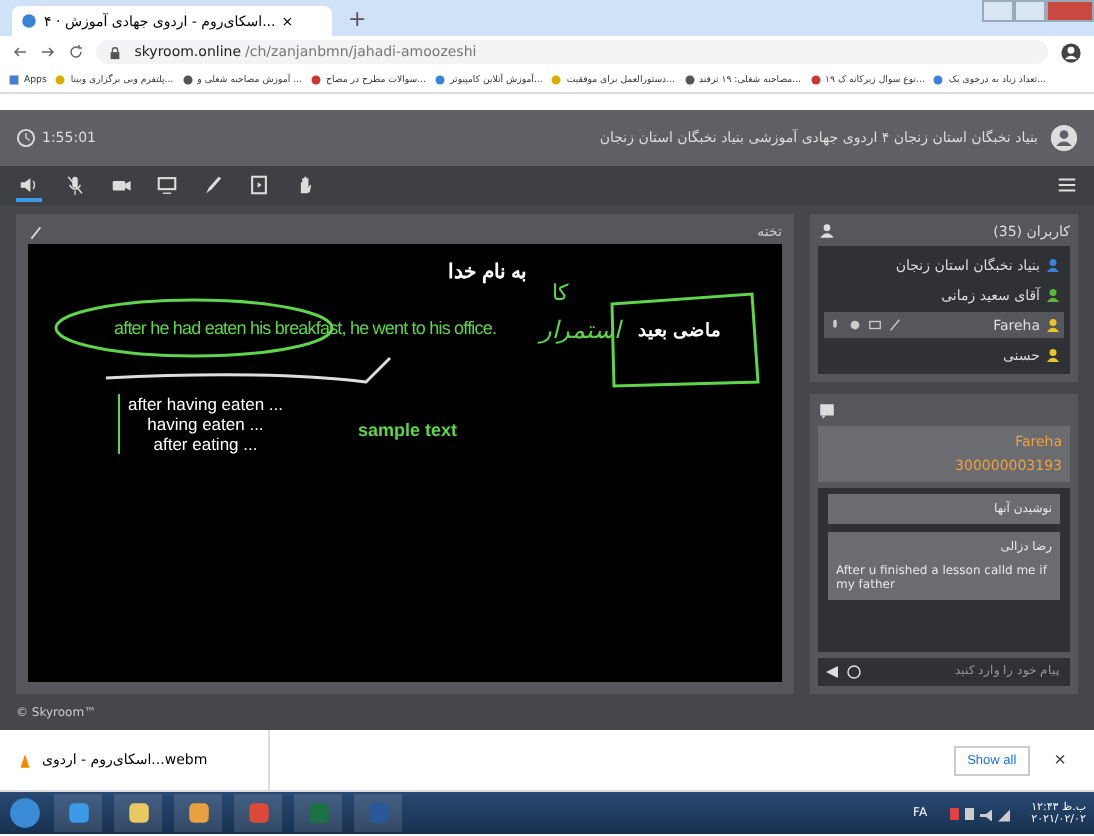 The image size is (1094, 836). What do you see at coordinates (1071, 52) in the screenshot?
I see `profile-icon` at bounding box center [1071, 52].